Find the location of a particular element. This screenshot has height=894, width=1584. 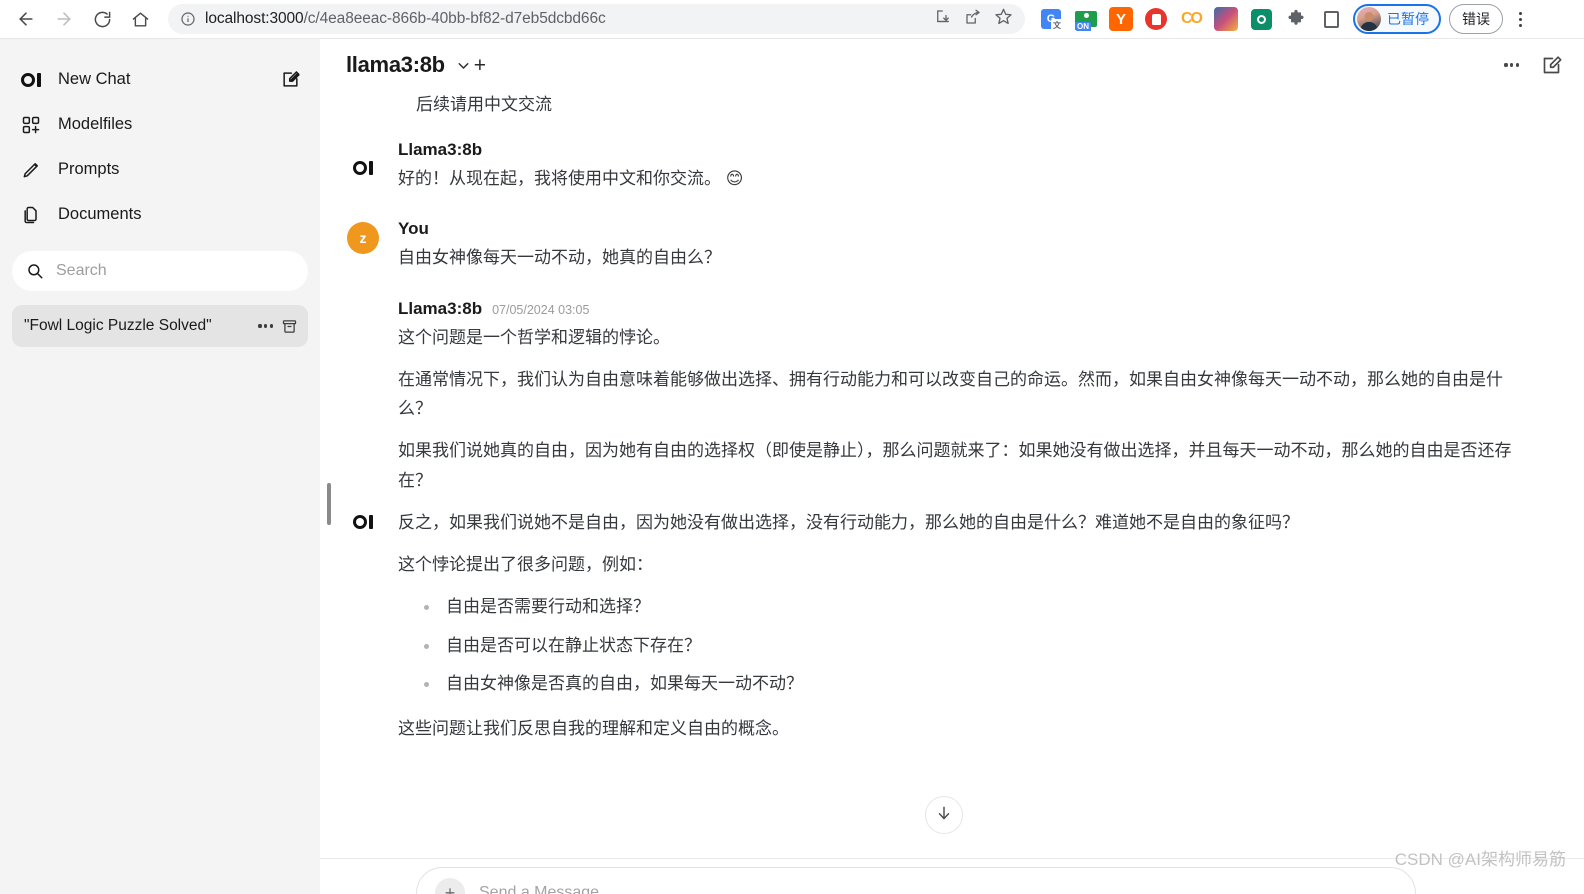

archive-icon is located at coordinates (289, 326).